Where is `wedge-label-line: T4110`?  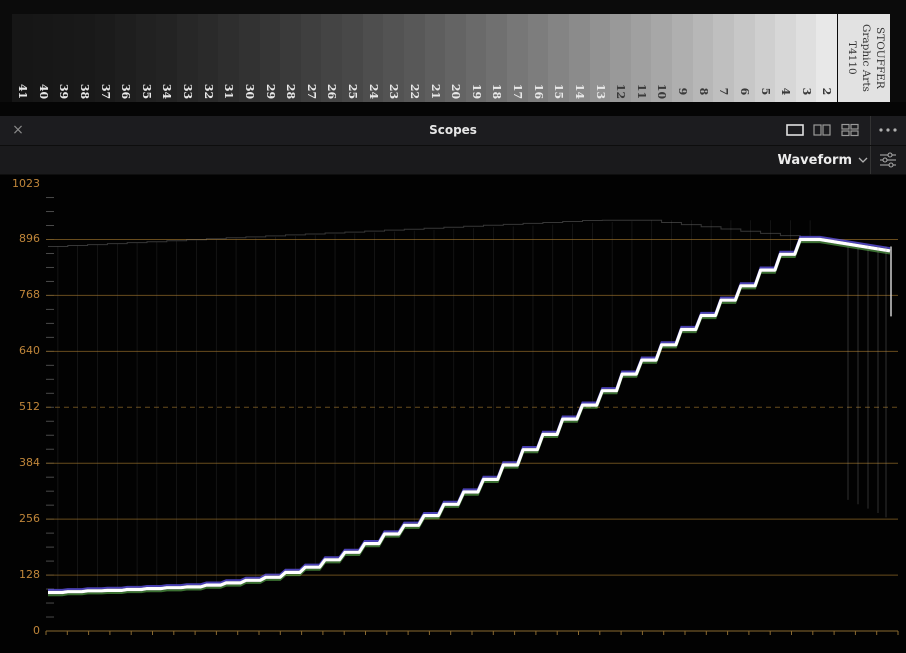
wedge-label-line: T4110 is located at coordinates (852, 58).